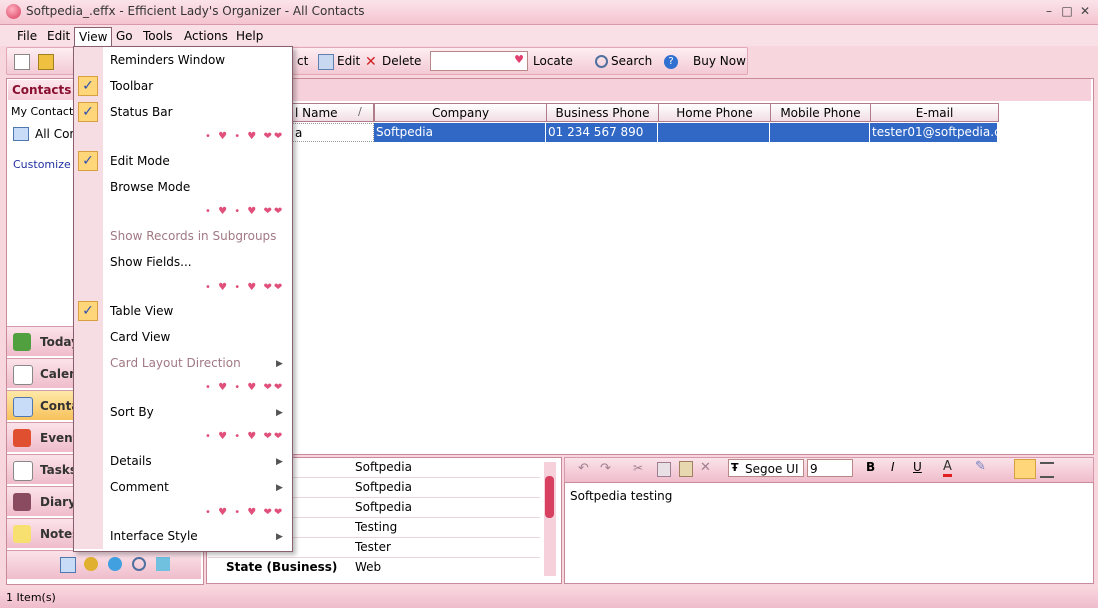 The image size is (1098, 608). Describe the element at coordinates (21, 134) in the screenshot. I see `contacts-folder-icon` at that location.